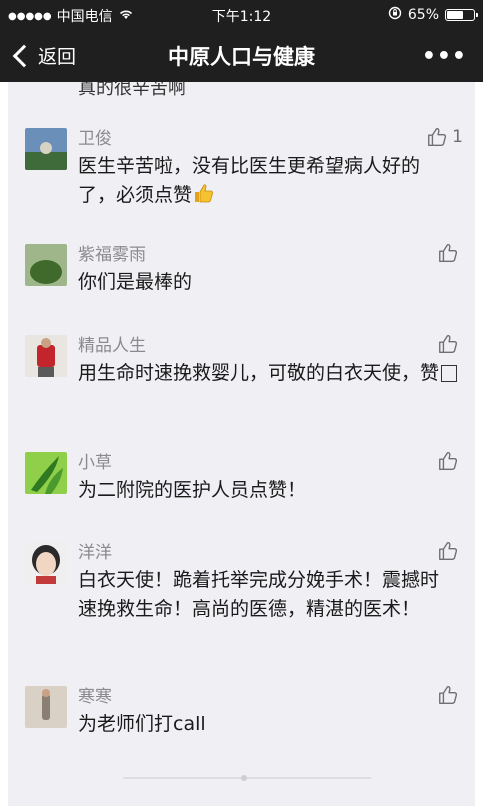 This screenshot has height=806, width=483. I want to click on comment-text-content: 用生命时速挽救婴儿，可敬的白衣天使，赞, so click(259, 373).